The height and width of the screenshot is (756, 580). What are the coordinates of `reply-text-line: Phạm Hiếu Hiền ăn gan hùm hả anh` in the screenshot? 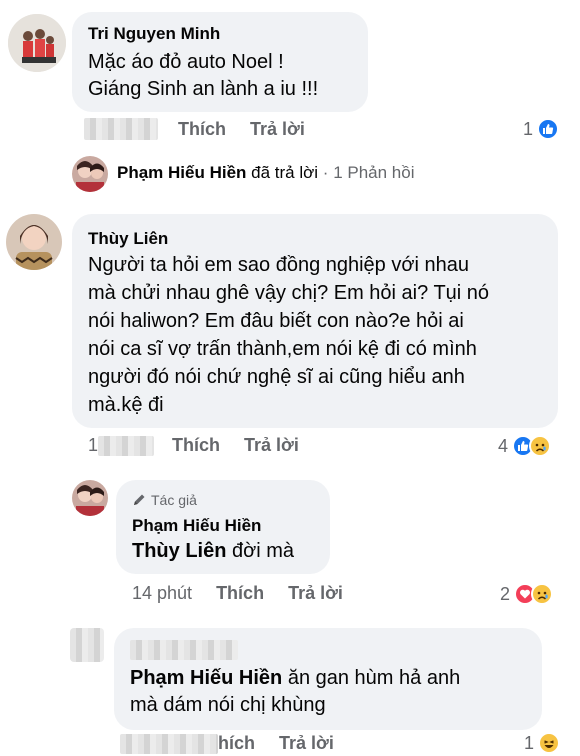 It's located at (295, 678).